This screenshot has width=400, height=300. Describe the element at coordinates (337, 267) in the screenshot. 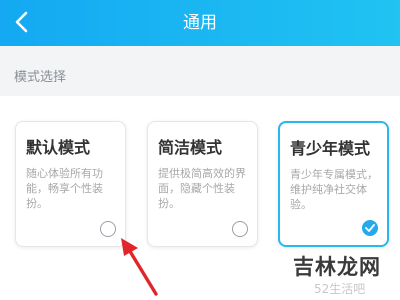

I see `watermark-logo: 吉林龙网` at that location.